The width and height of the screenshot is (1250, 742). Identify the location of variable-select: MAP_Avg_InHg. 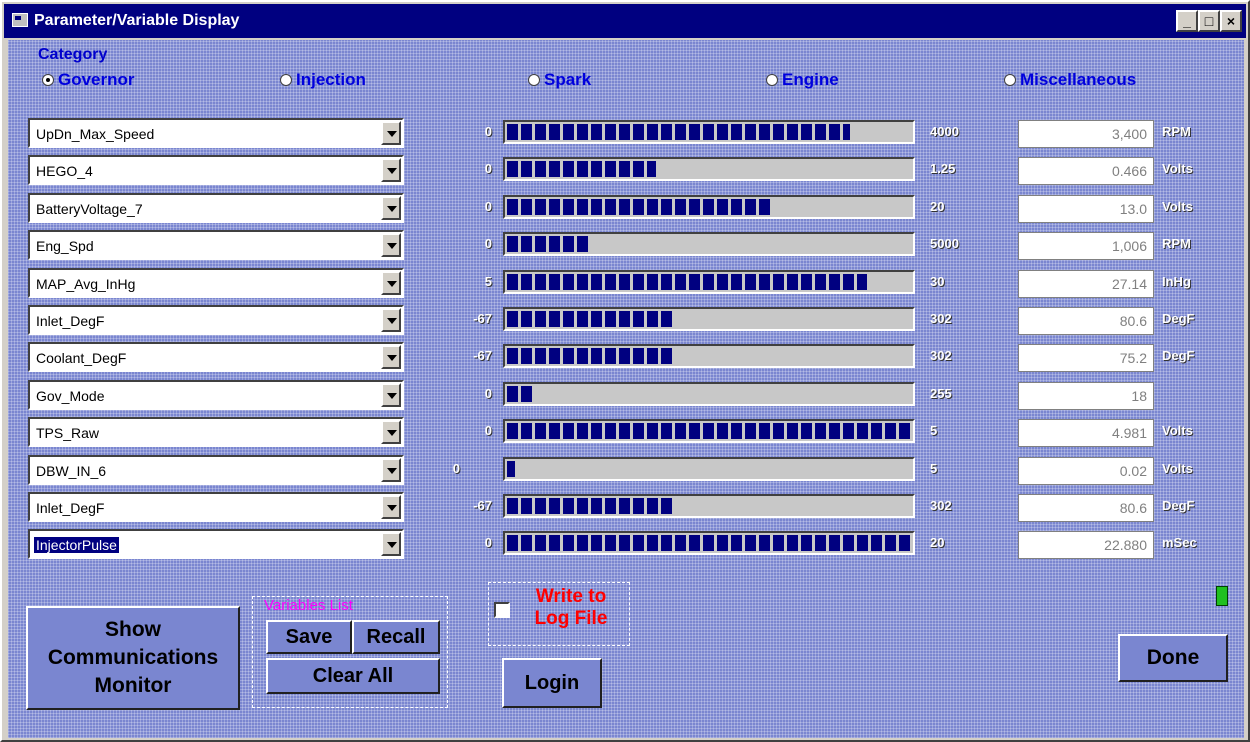
(216, 283).